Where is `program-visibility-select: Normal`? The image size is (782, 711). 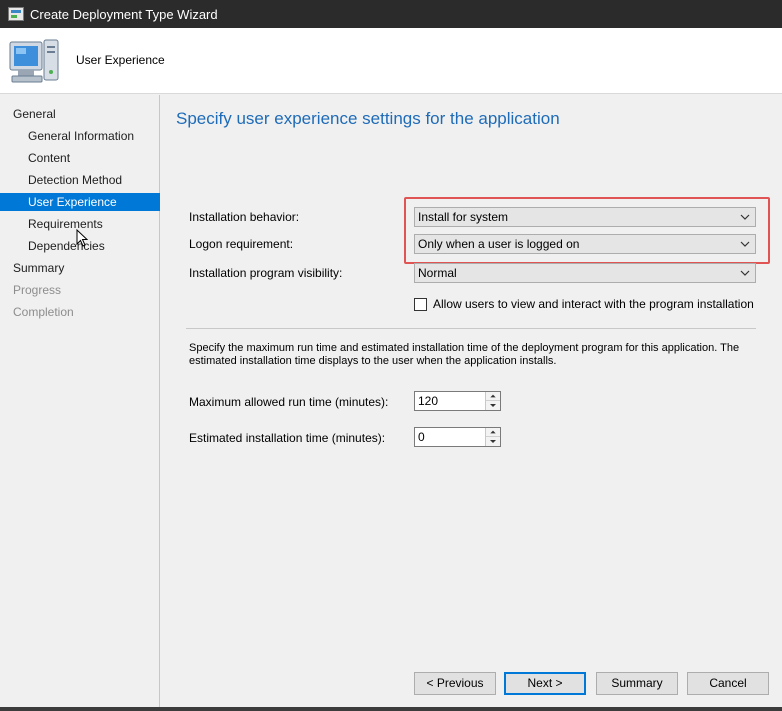 program-visibility-select: Normal is located at coordinates (585, 273).